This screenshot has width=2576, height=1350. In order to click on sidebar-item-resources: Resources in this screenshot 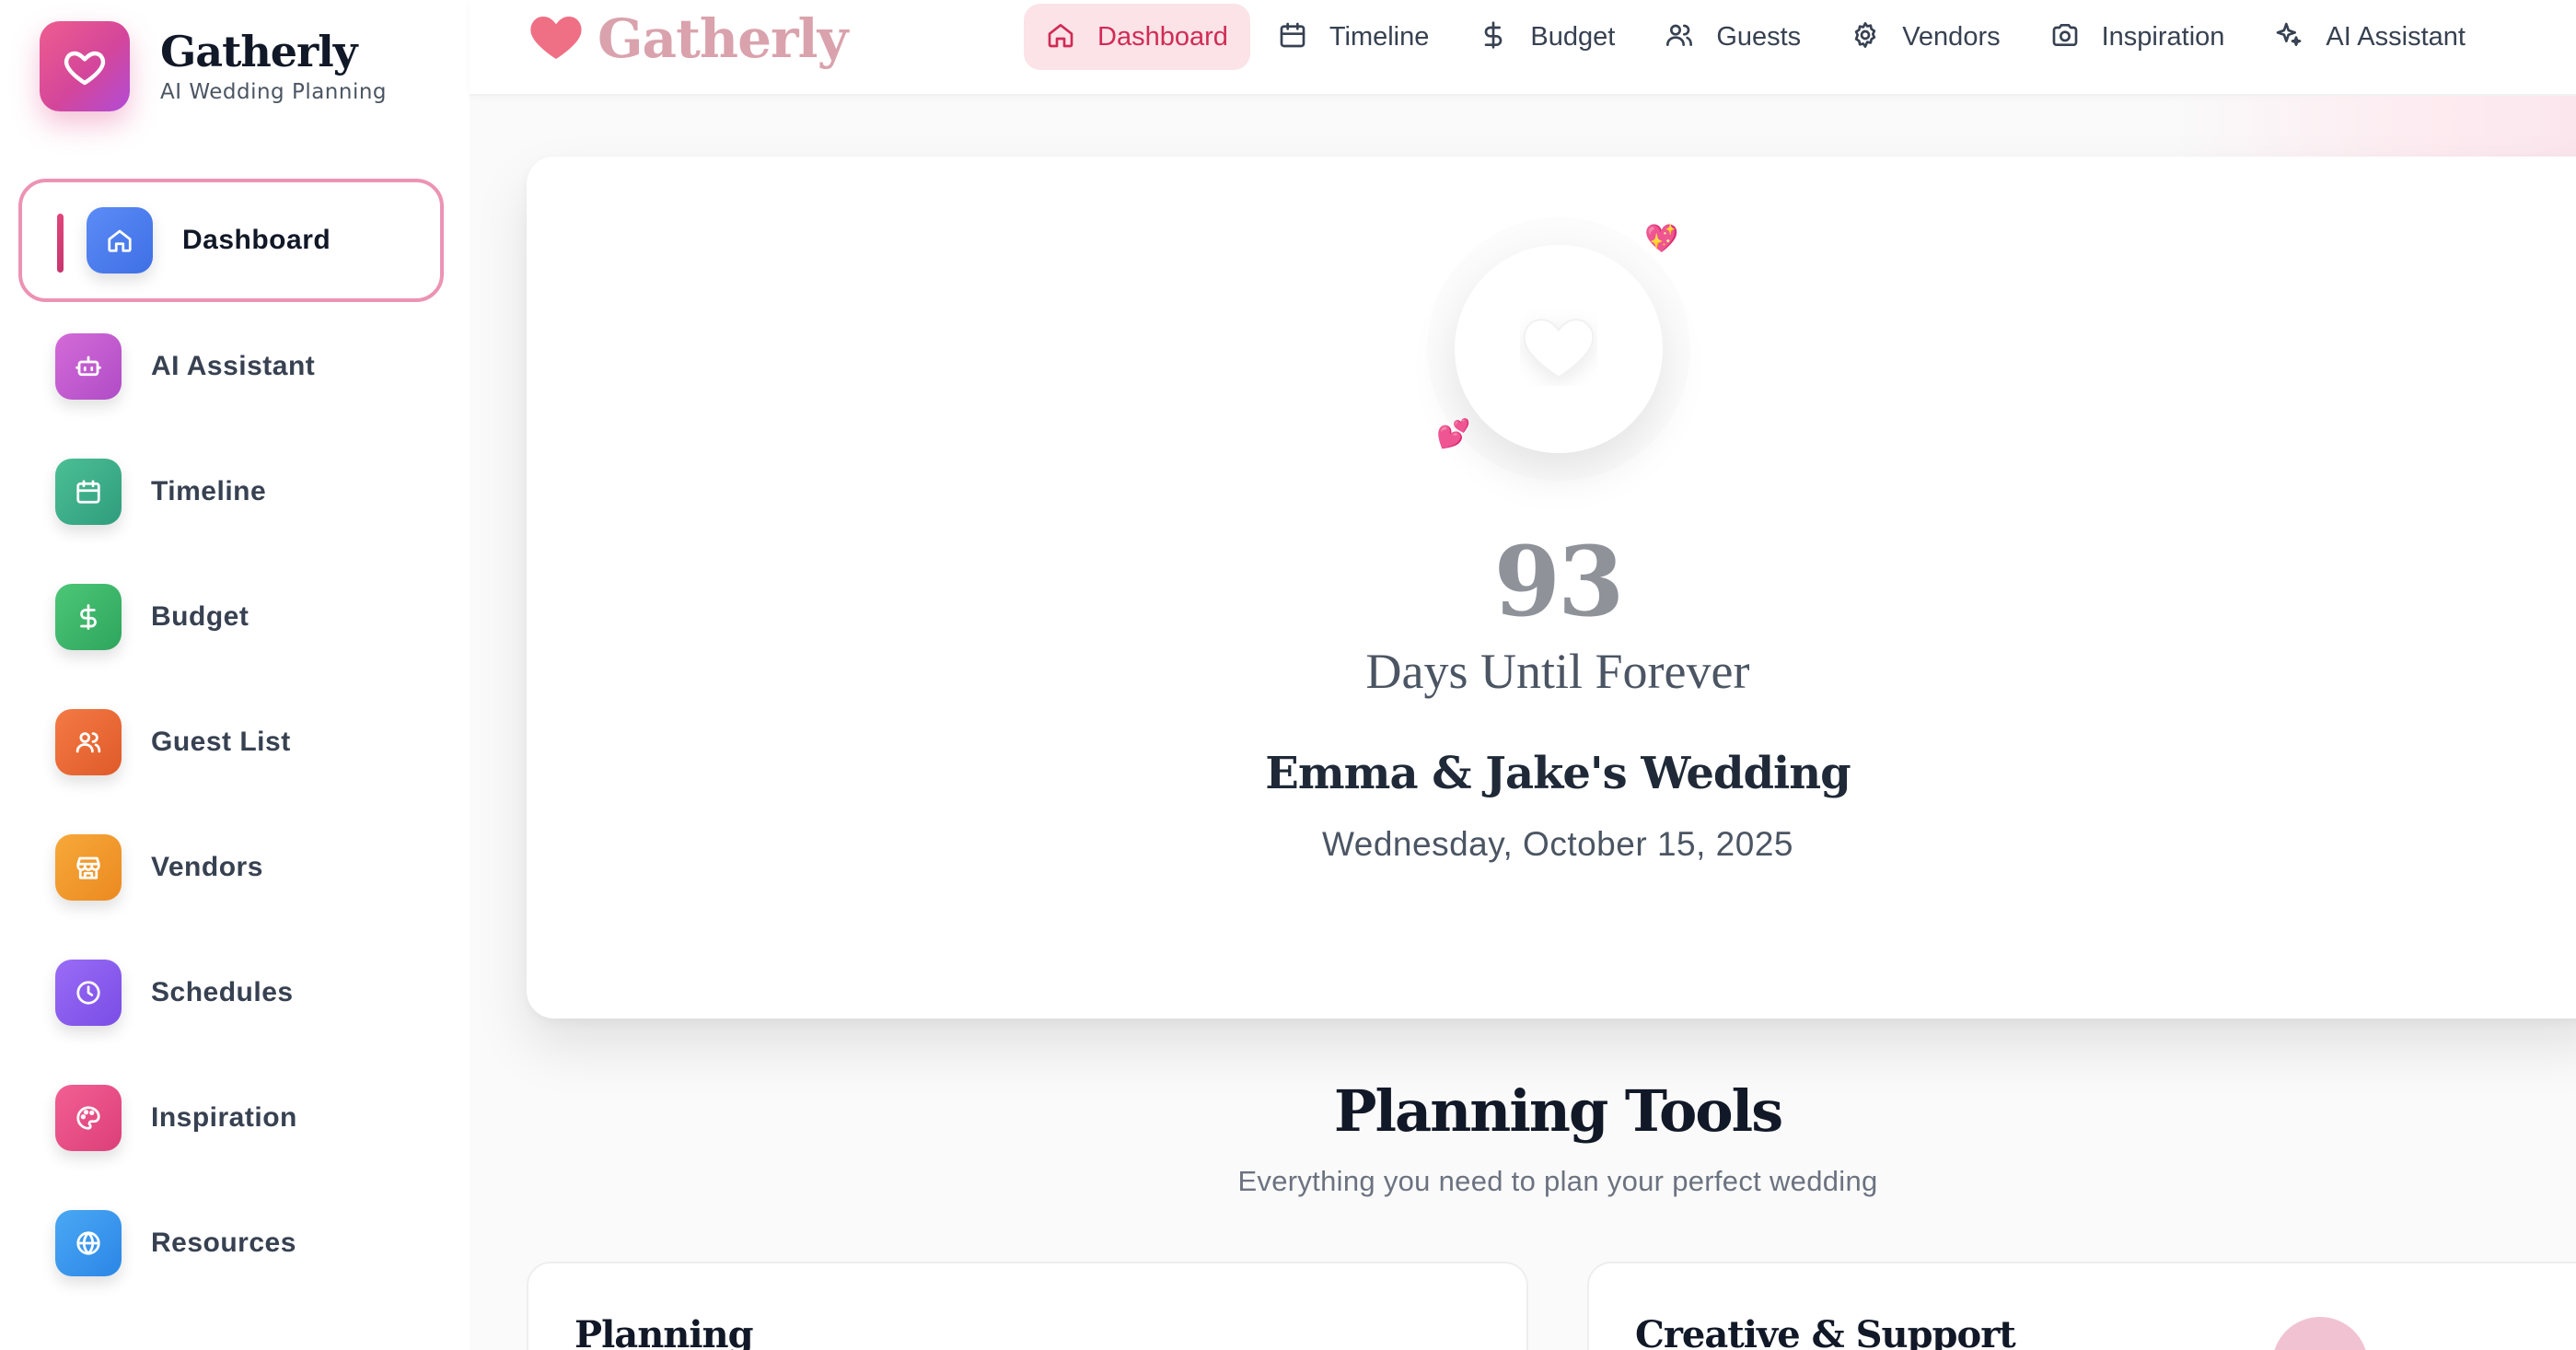, I will do `click(231, 1243)`.